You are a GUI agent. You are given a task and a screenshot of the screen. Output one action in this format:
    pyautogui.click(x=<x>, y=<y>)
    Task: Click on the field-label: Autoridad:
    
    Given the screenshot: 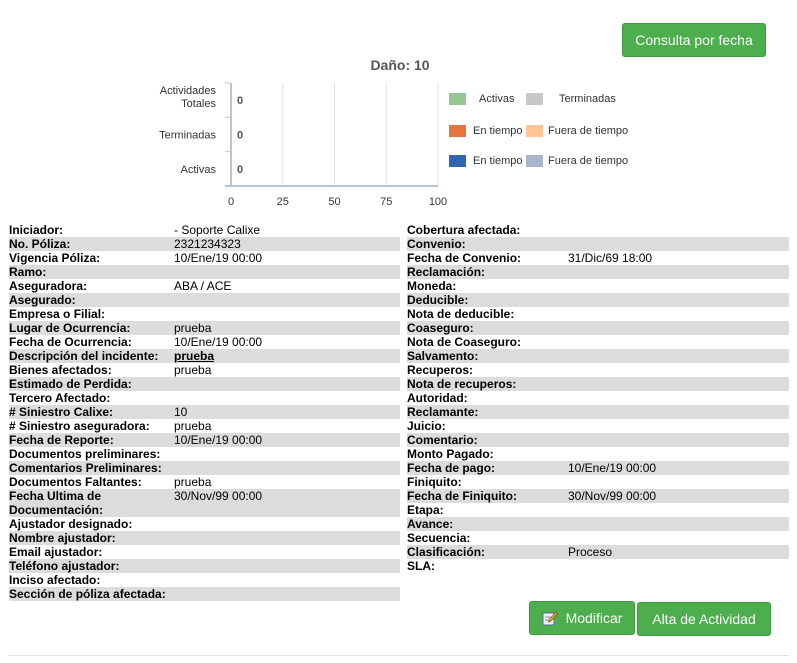 What is the action you would take?
    pyautogui.click(x=437, y=398)
    